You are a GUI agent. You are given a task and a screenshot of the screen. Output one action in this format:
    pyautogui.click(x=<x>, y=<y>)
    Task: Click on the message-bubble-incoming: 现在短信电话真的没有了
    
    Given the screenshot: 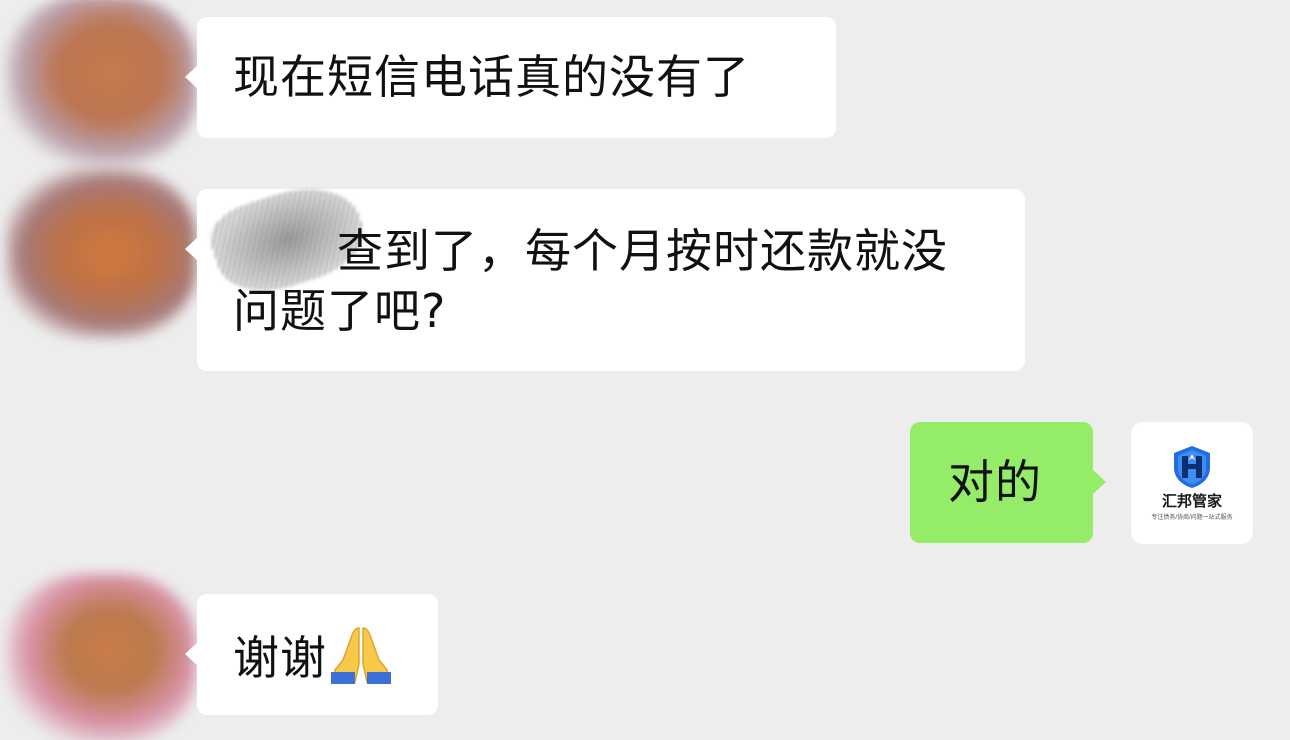 What is the action you would take?
    pyautogui.click(x=510, y=77)
    